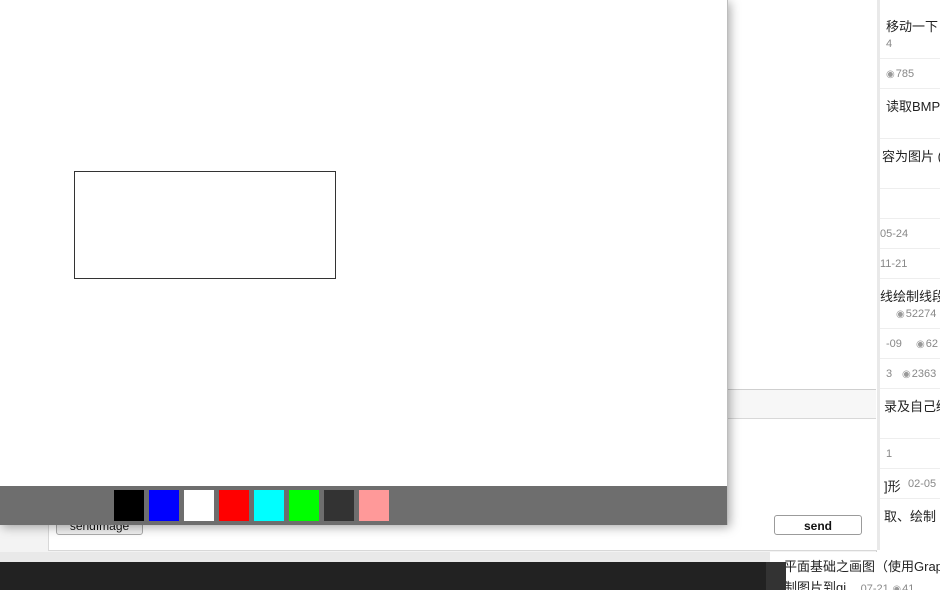  I want to click on color-swatch-cyan, so click(269, 505).